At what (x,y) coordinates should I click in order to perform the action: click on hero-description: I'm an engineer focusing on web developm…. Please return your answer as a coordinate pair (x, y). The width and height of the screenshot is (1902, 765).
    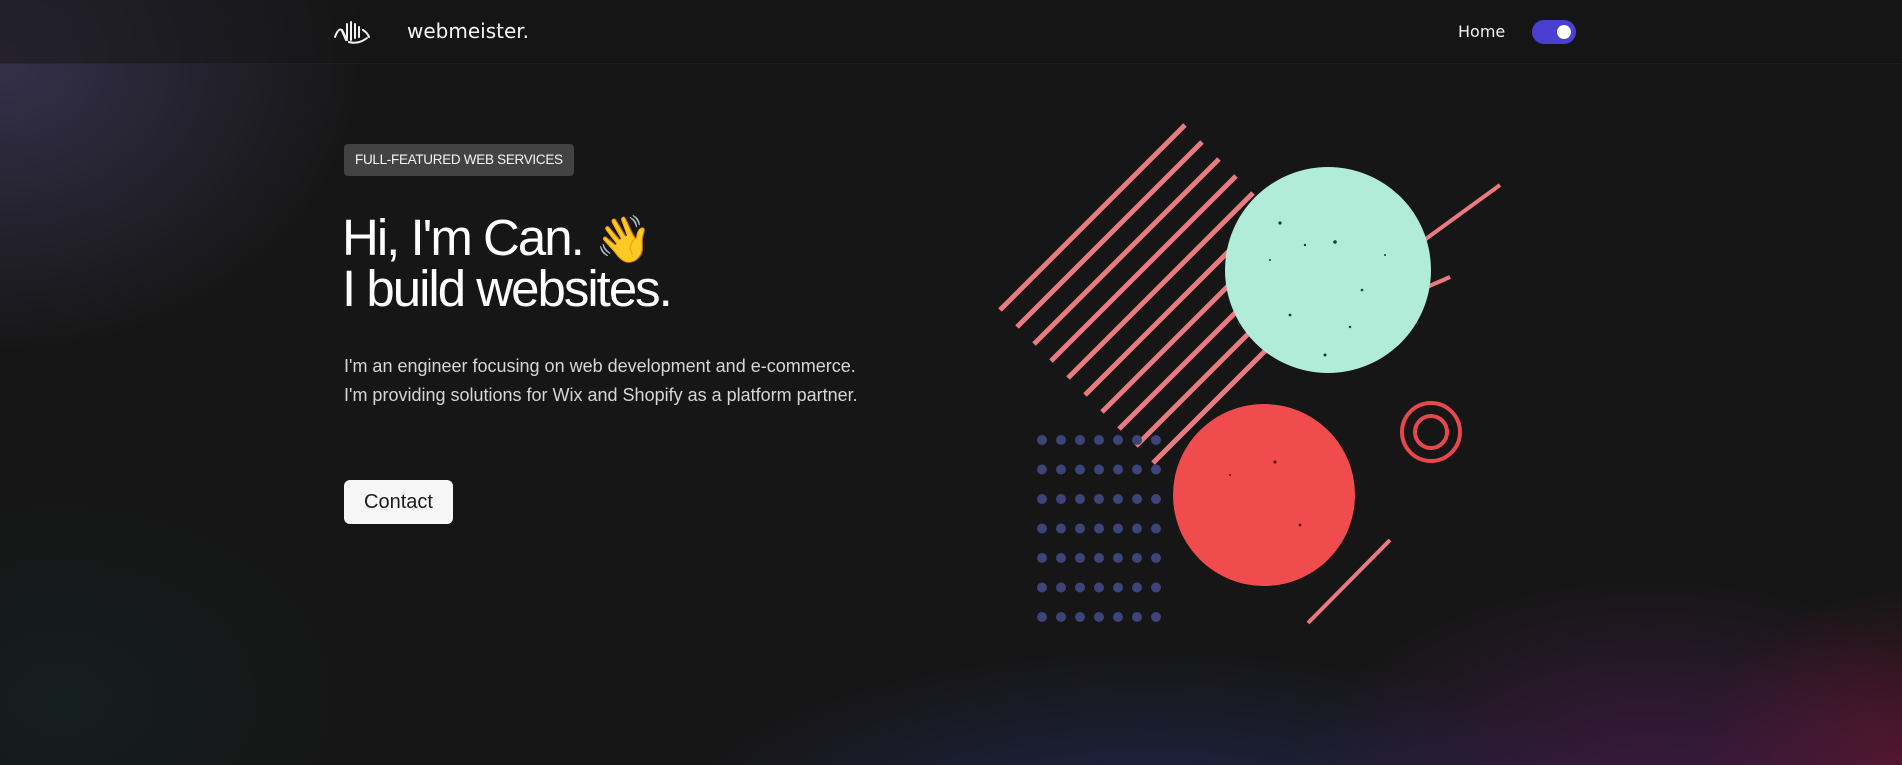
    Looking at the image, I should click on (601, 381).